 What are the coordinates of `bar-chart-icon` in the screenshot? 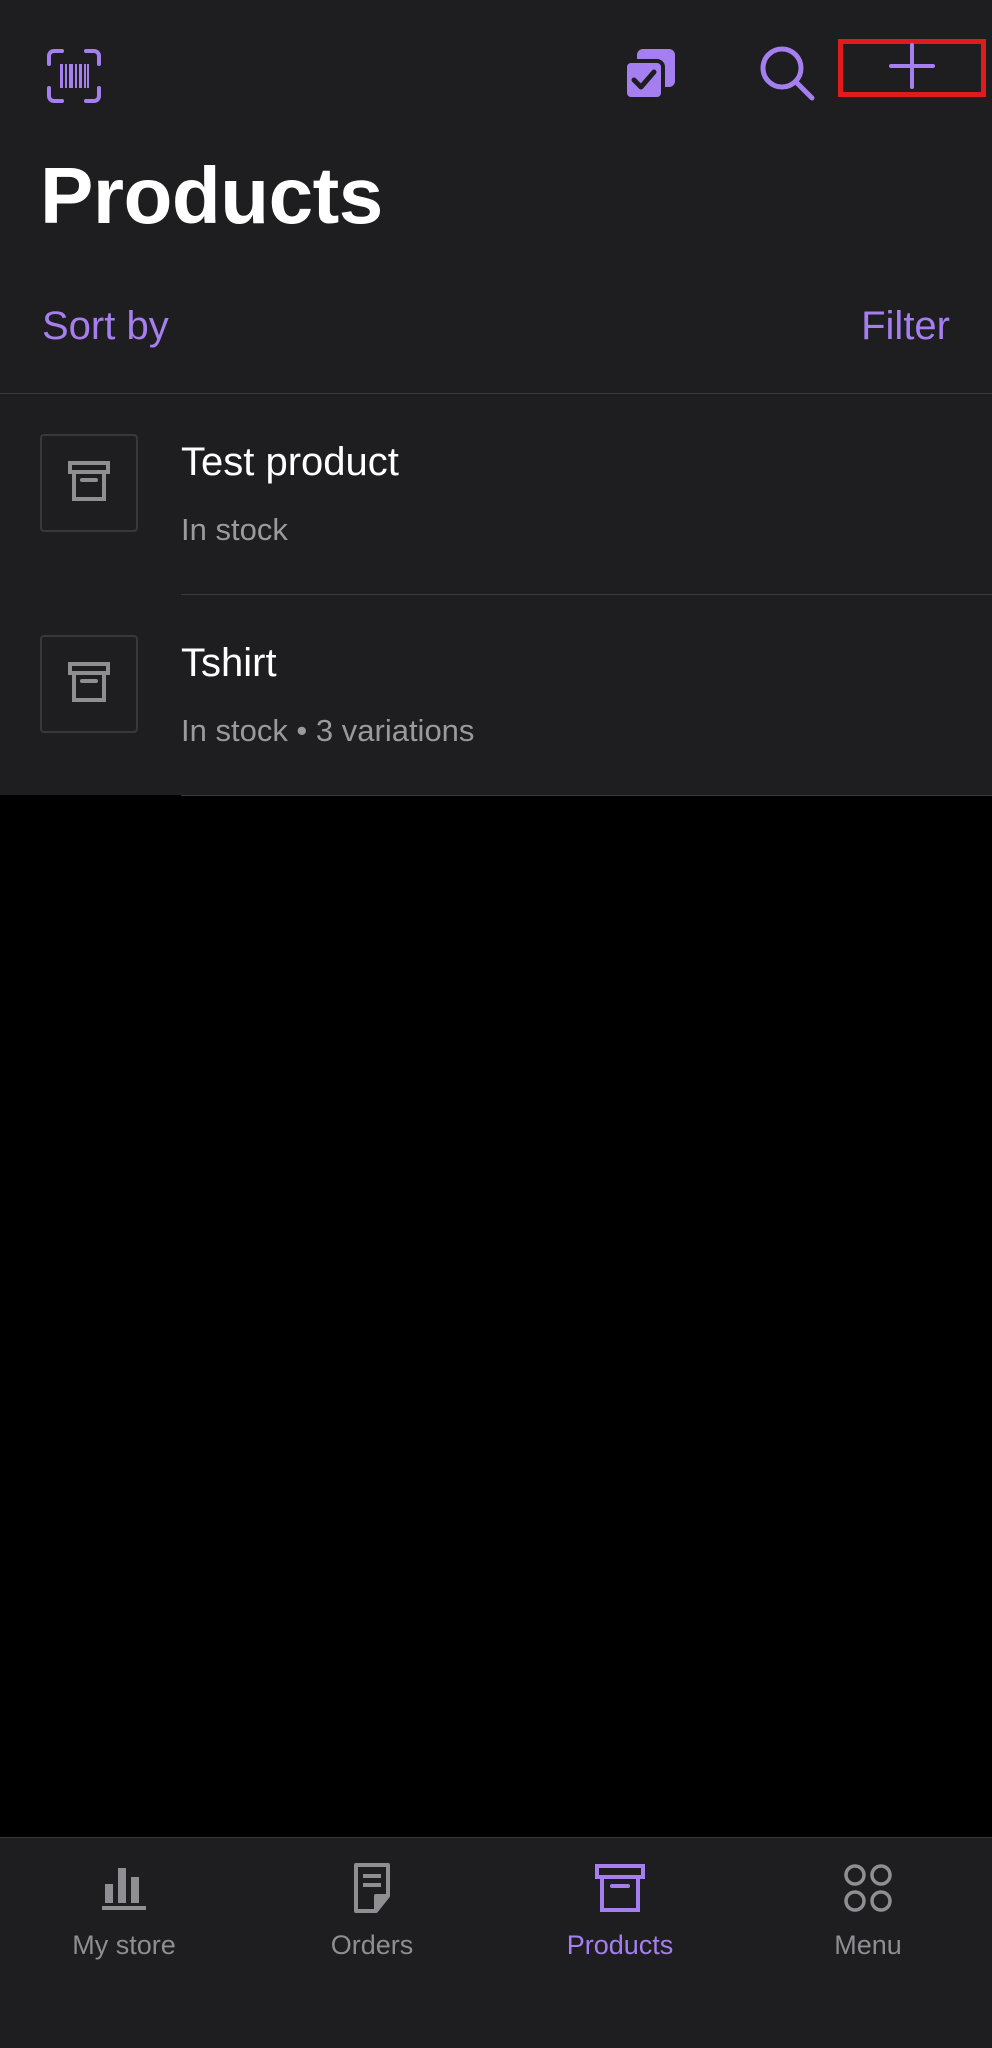 It's located at (124, 1890).